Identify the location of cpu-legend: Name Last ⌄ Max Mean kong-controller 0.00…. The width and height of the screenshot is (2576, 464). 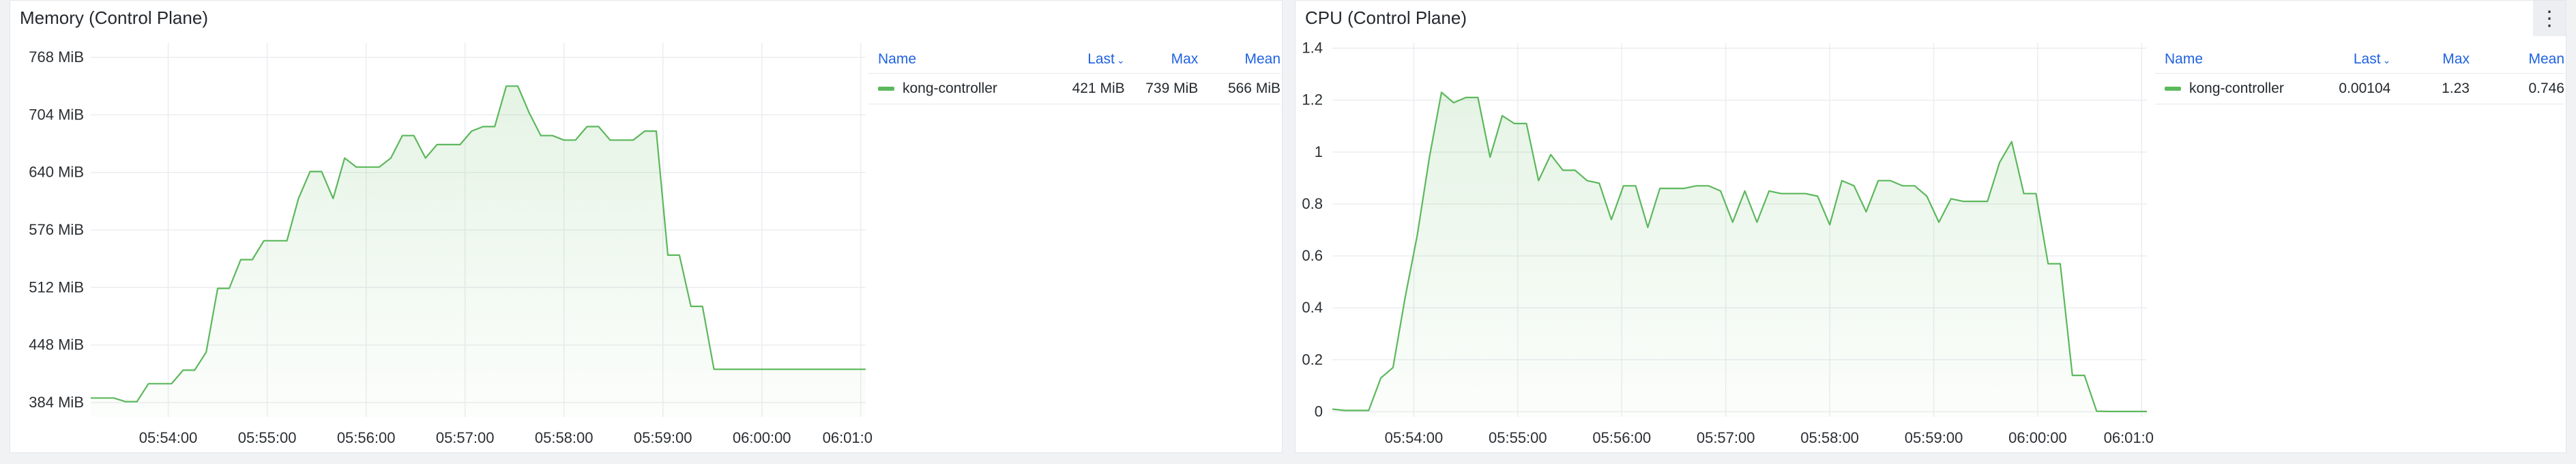
(2359, 76).